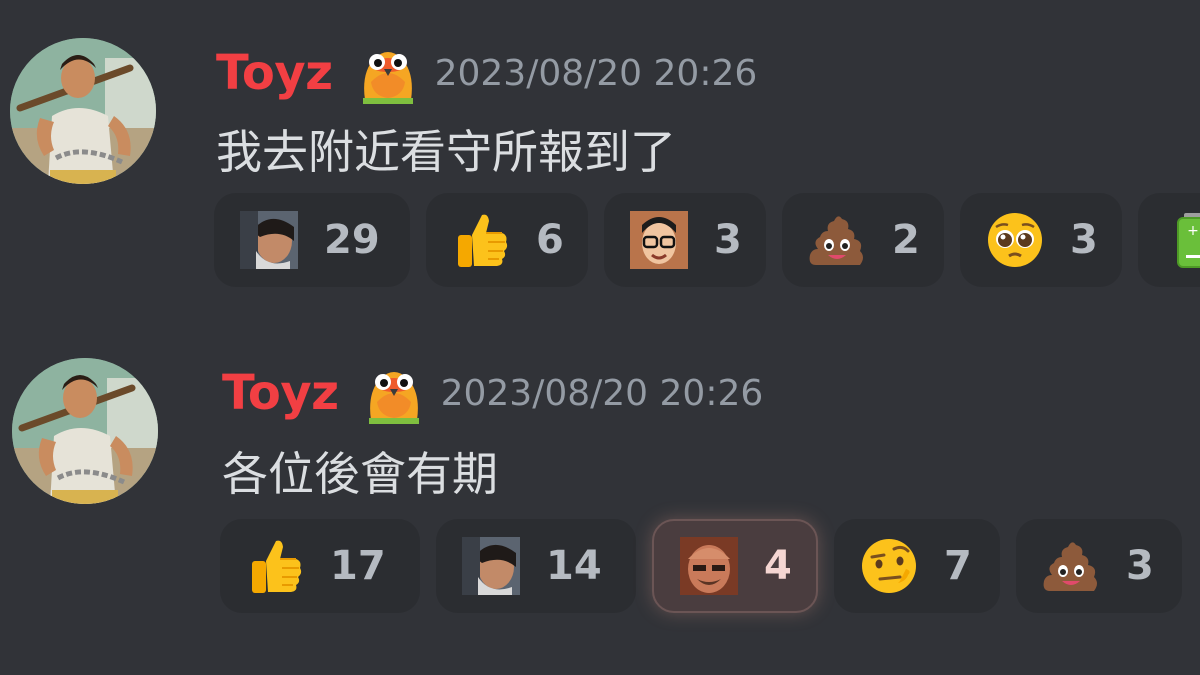  I want to click on reaction-count: 17, so click(358, 566).